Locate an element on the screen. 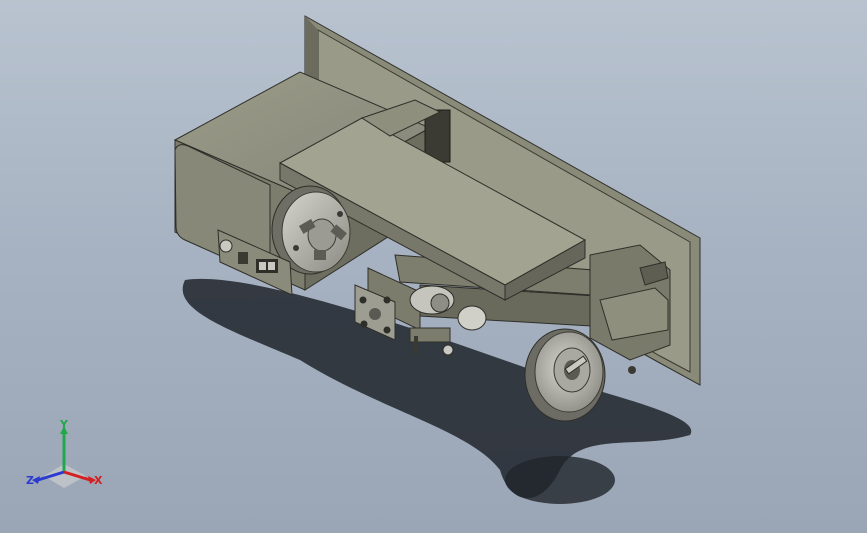 The height and width of the screenshot is (533, 867). switch-icon is located at coordinates (243, 258).